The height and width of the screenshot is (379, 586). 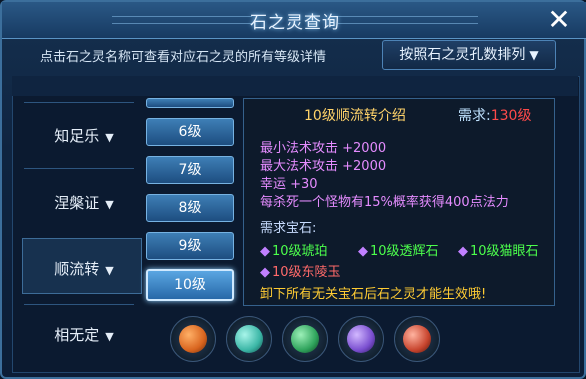 I want to click on spirit-item-shunliuzhuan: 顺流转 ▼, so click(x=84, y=268).